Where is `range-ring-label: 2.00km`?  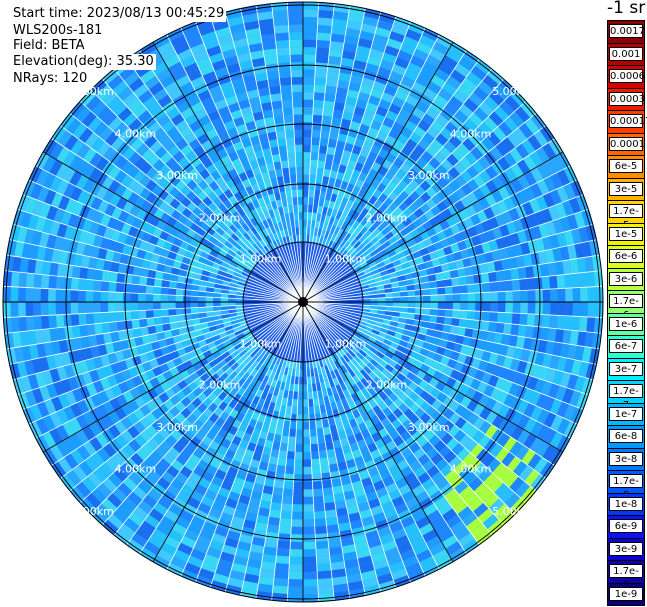 range-ring-label: 2.00km is located at coordinates (387, 218).